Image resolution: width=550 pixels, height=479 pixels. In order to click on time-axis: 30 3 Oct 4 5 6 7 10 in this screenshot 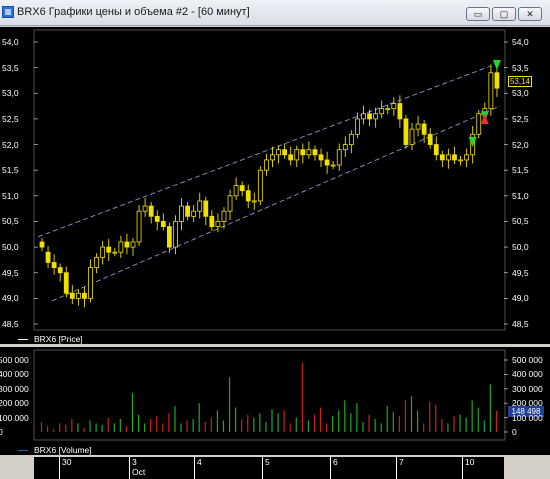, I will do `click(269, 468)`.